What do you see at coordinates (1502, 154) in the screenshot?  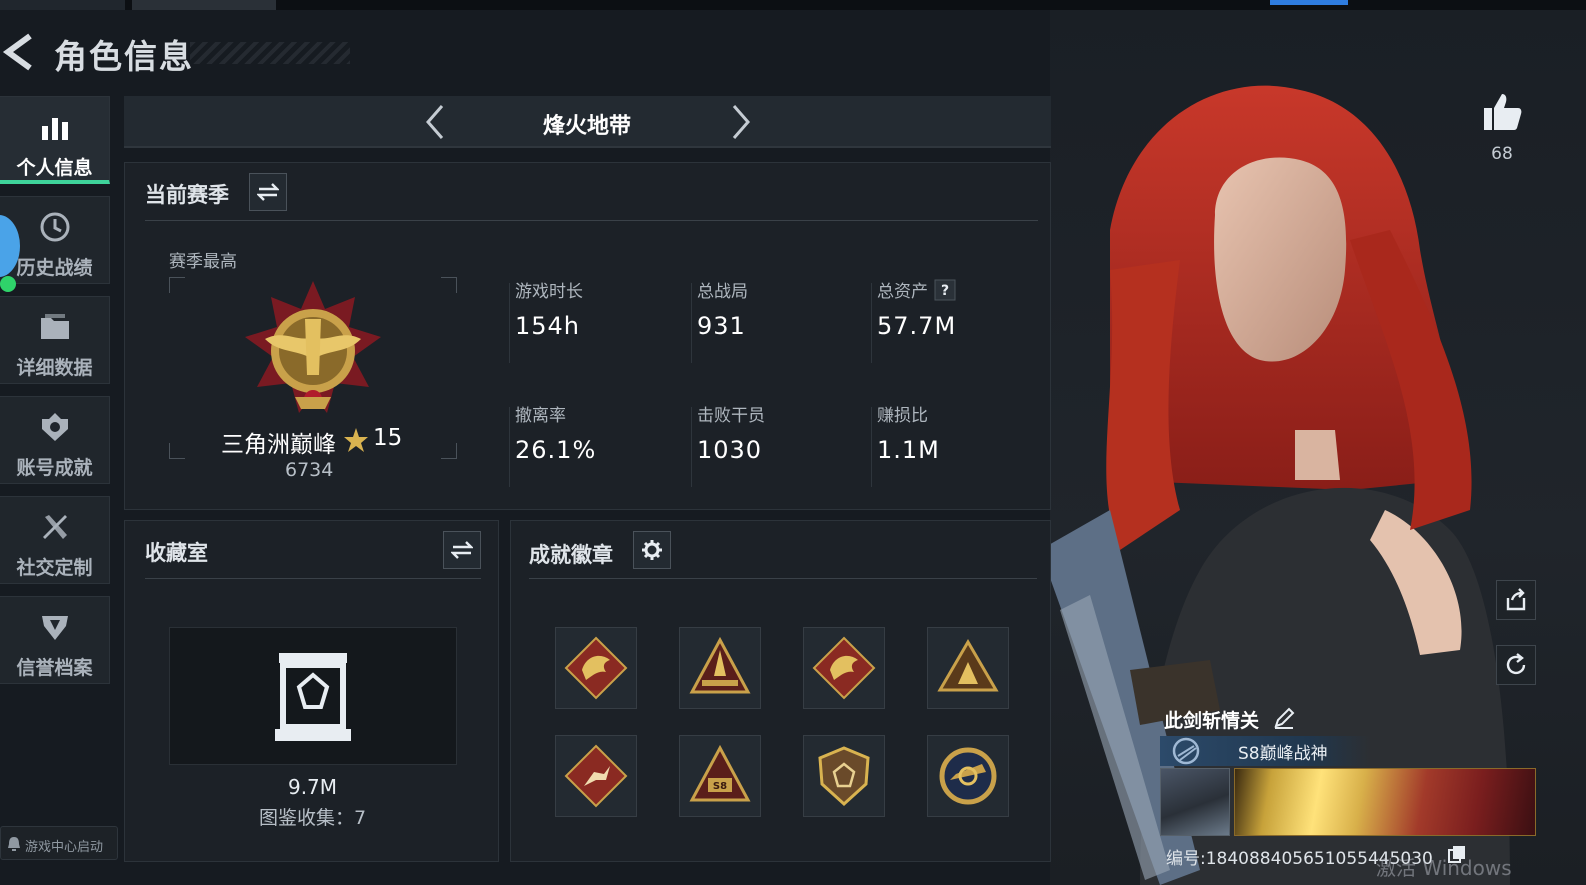 I see `like-count: 68` at bounding box center [1502, 154].